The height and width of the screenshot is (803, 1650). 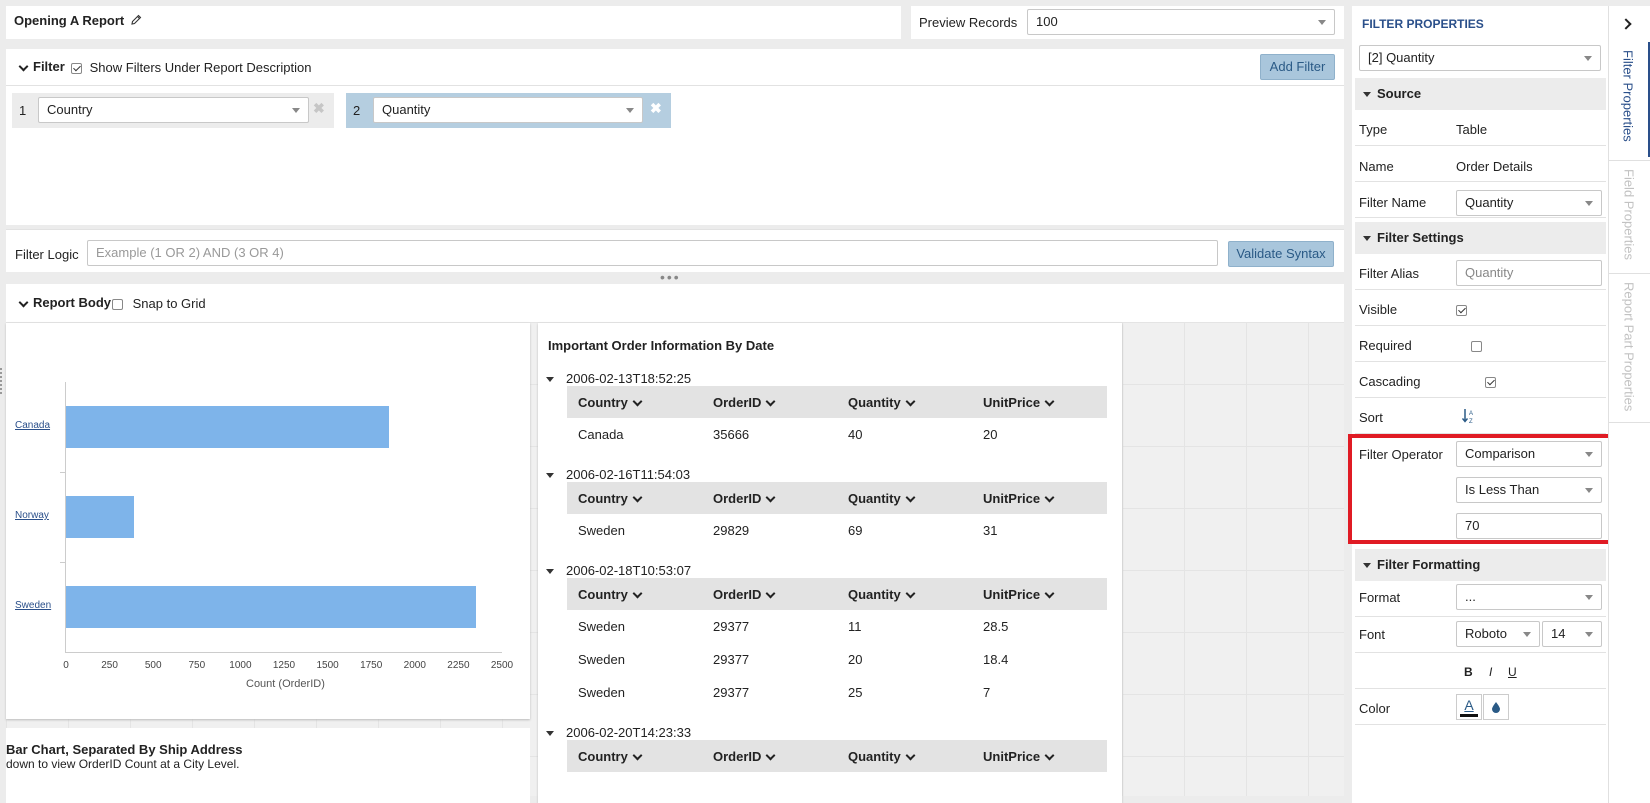 What do you see at coordinates (996, 659) in the screenshot?
I see `table-cell: 18.4` at bounding box center [996, 659].